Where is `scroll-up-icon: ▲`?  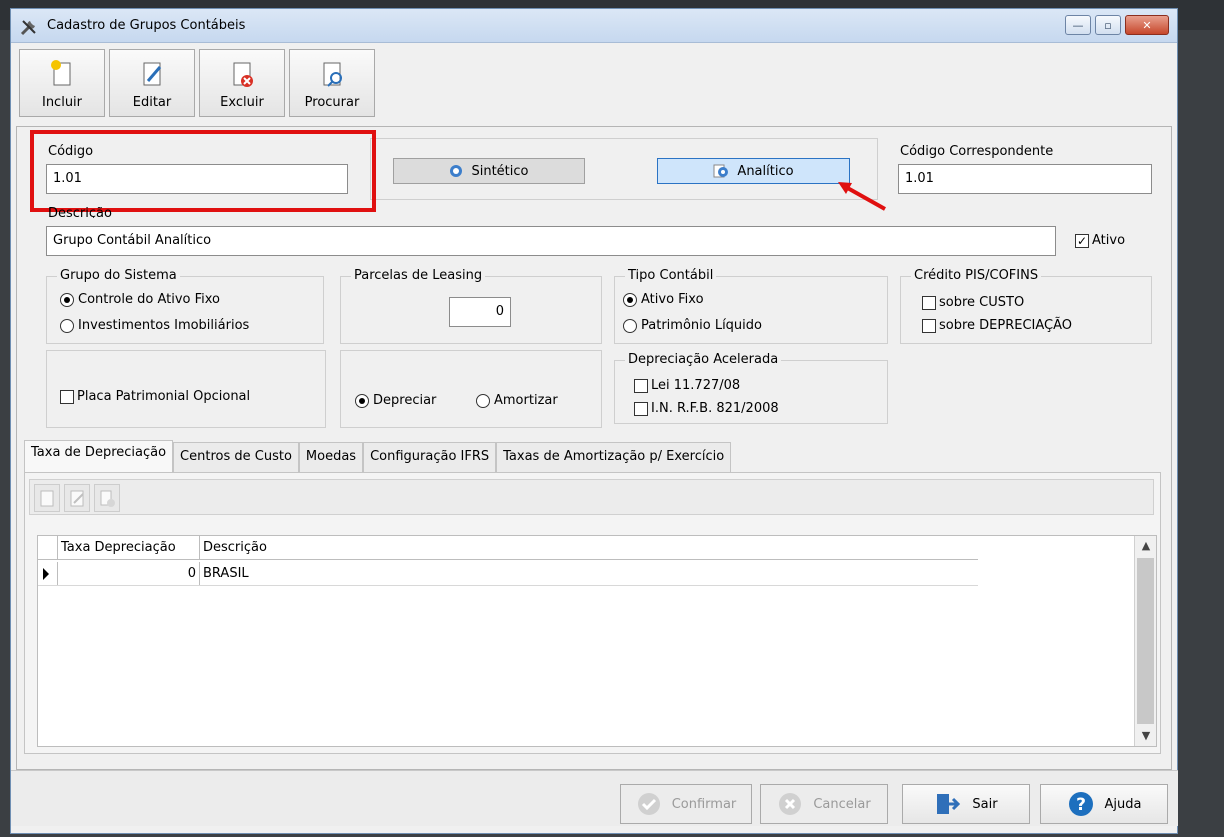 scroll-up-icon: ▲ is located at coordinates (1146, 546).